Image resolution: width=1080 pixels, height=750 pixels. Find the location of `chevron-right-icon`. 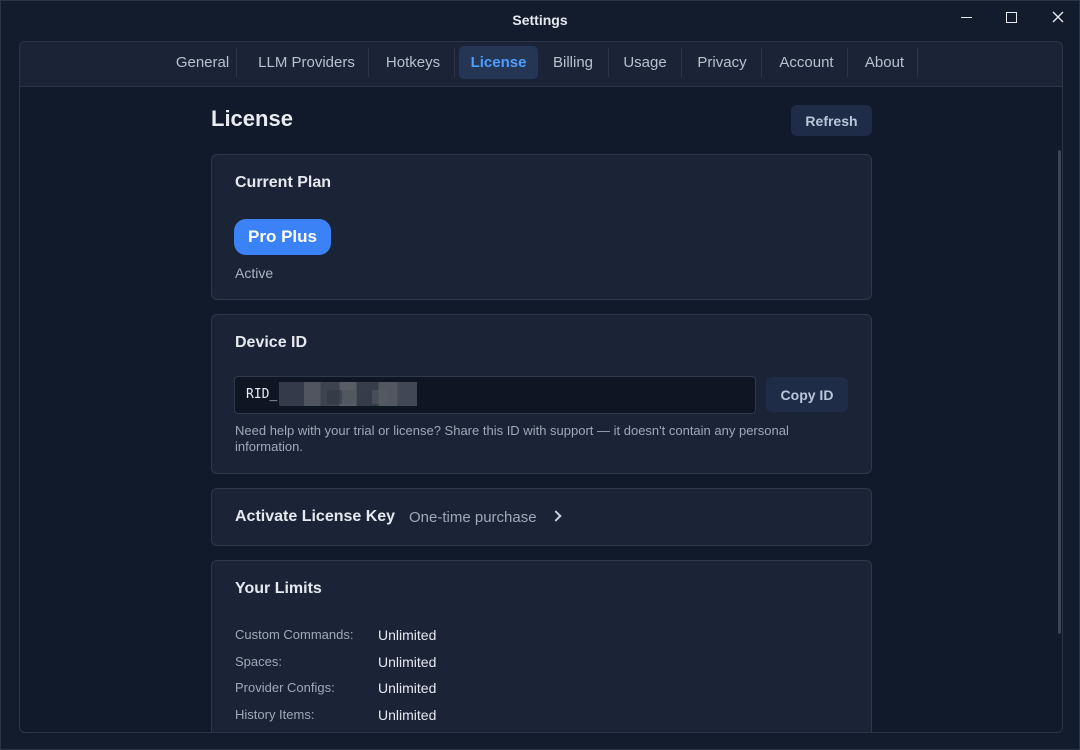

chevron-right-icon is located at coordinates (556, 516).